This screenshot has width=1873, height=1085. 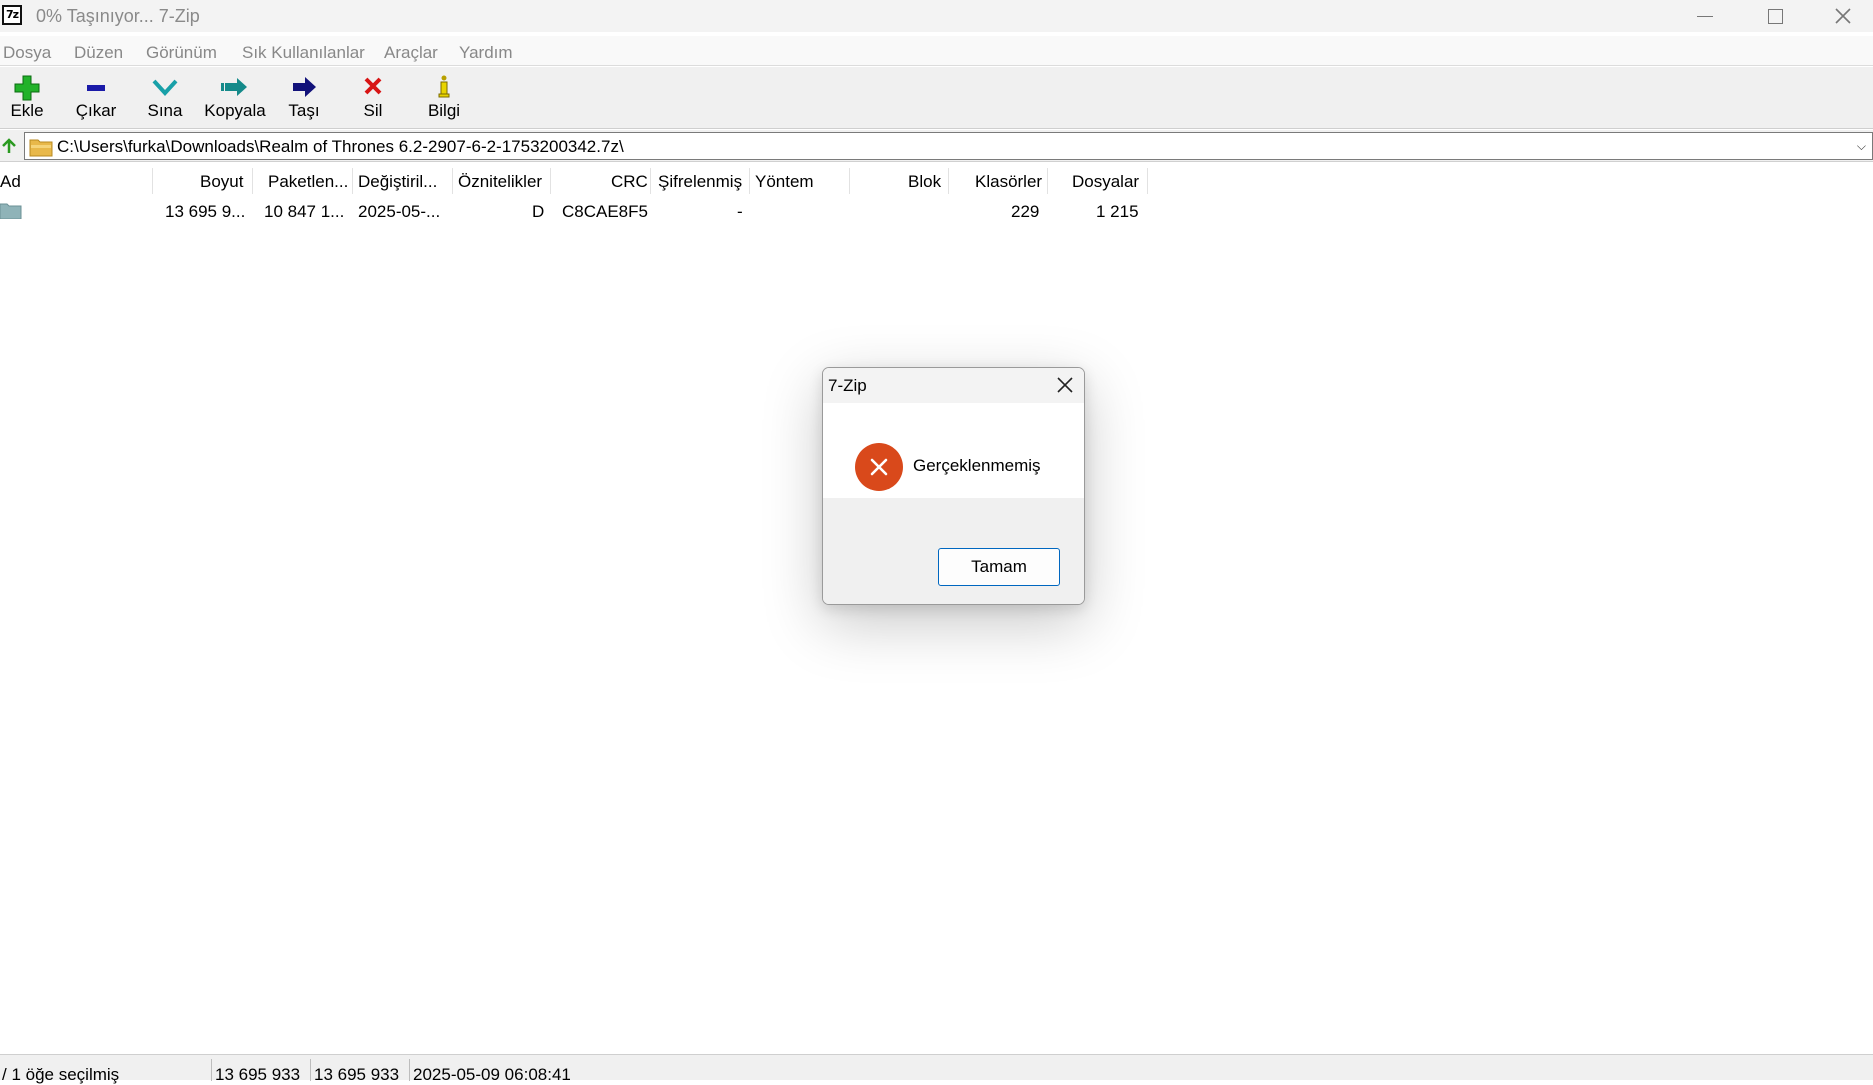 I want to click on maximize-icon, so click(x=1775, y=16).